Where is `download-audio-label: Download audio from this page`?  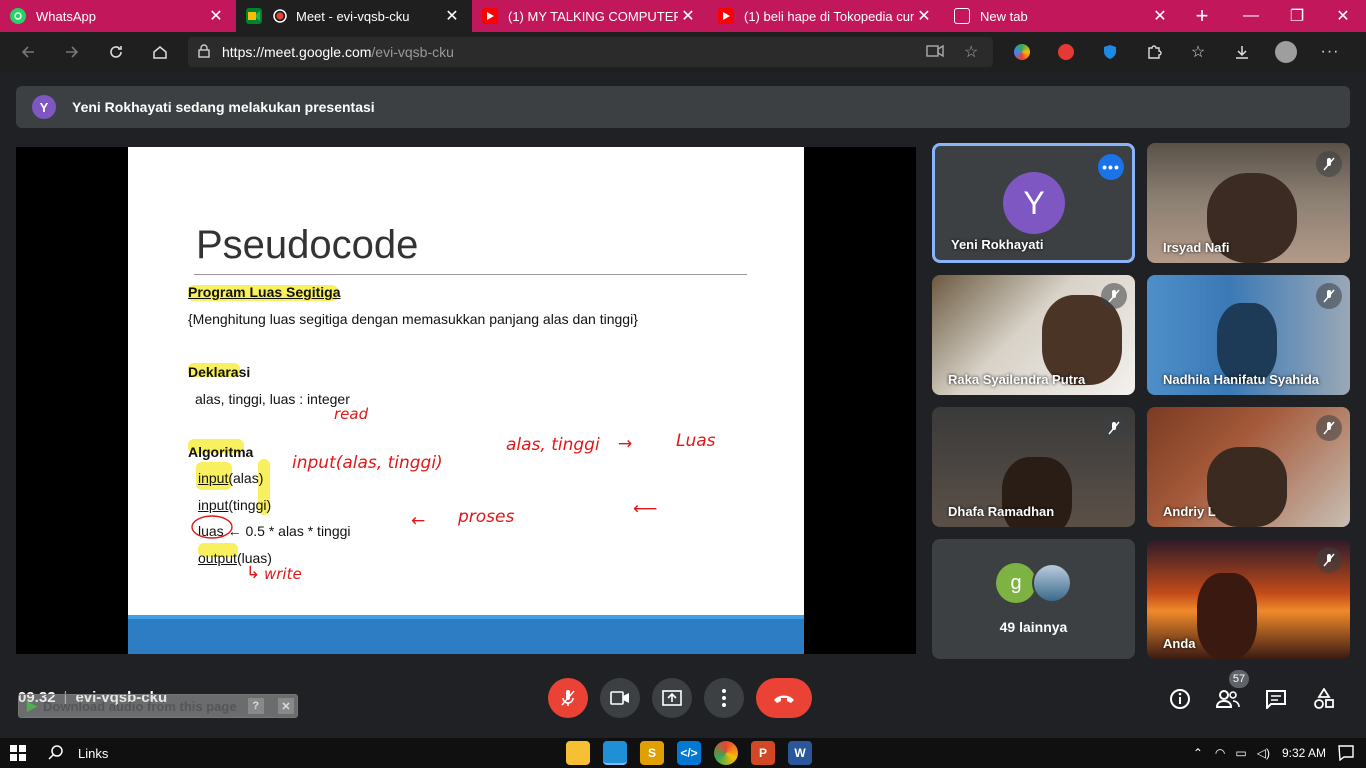 download-audio-label: Download audio from this page is located at coordinates (140, 706).